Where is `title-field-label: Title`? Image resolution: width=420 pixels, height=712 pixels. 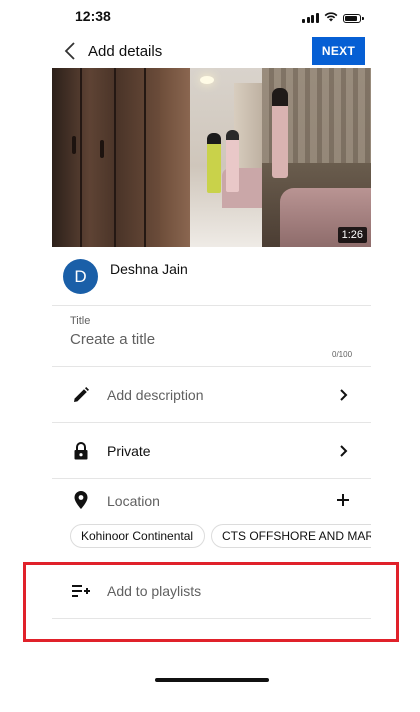 title-field-label: Title is located at coordinates (80, 321).